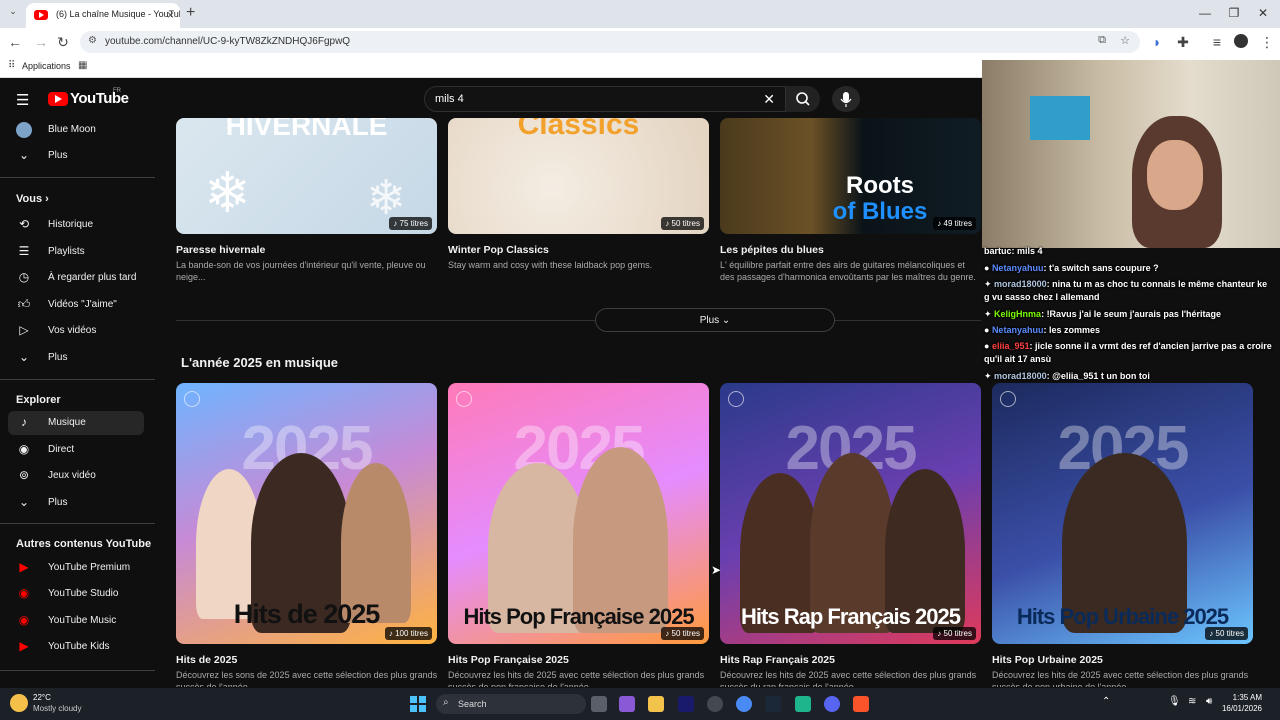 This screenshot has width=1280, height=720. I want to click on playlist-thumbnail: Classics ♪ 50 titres, so click(578, 176).